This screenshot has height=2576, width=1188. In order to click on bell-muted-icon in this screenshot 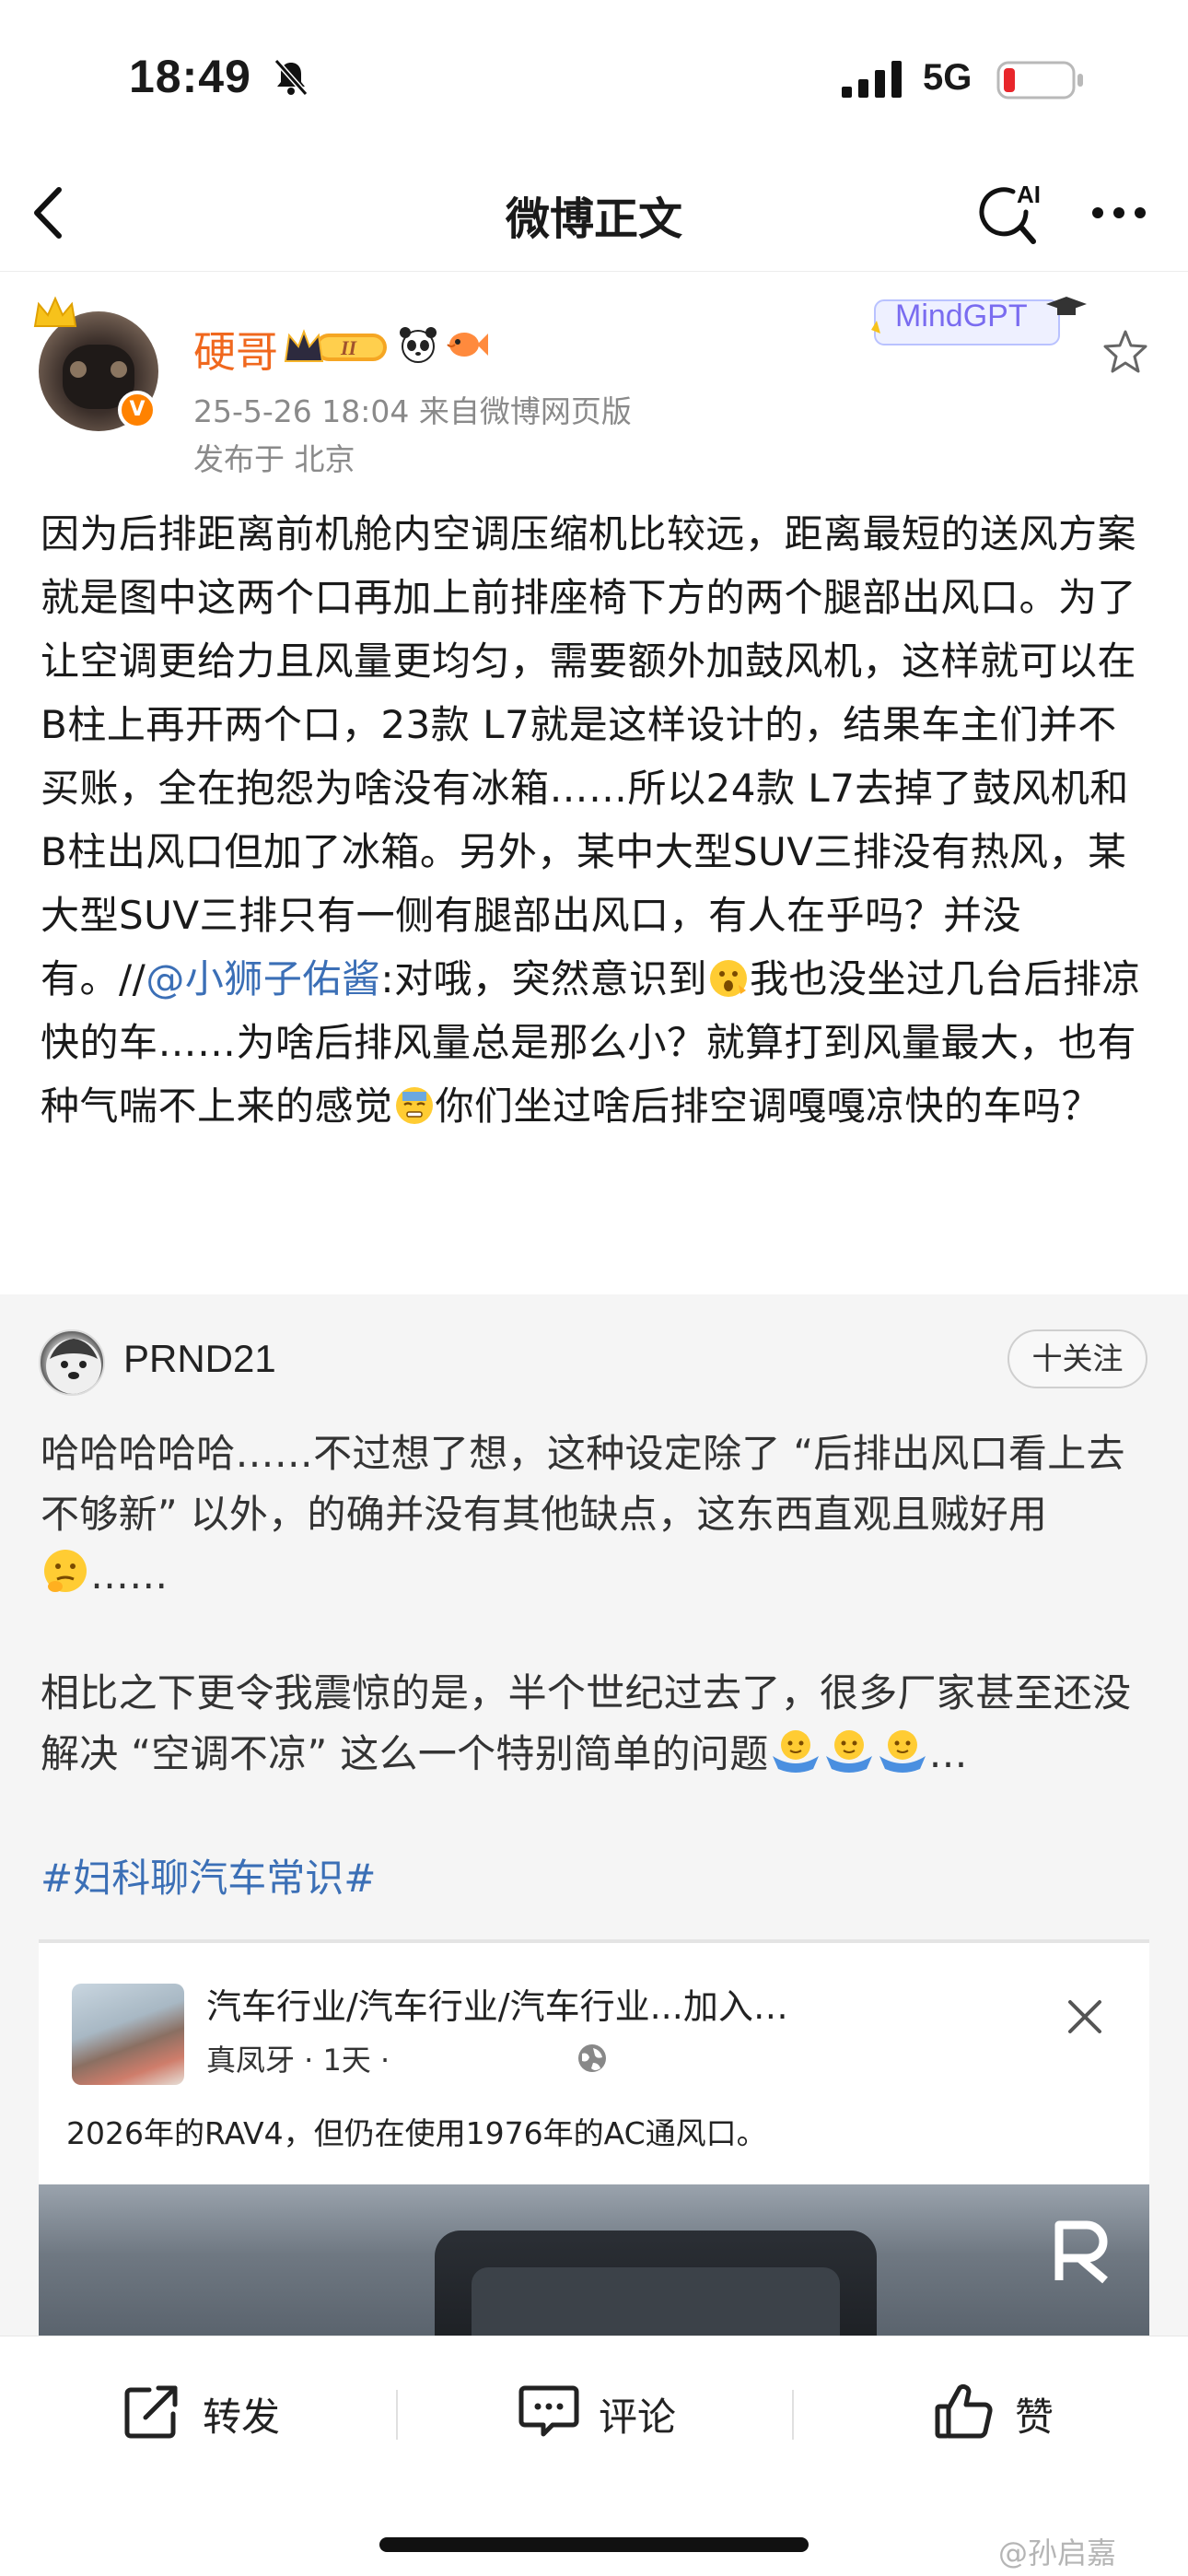, I will do `click(291, 77)`.